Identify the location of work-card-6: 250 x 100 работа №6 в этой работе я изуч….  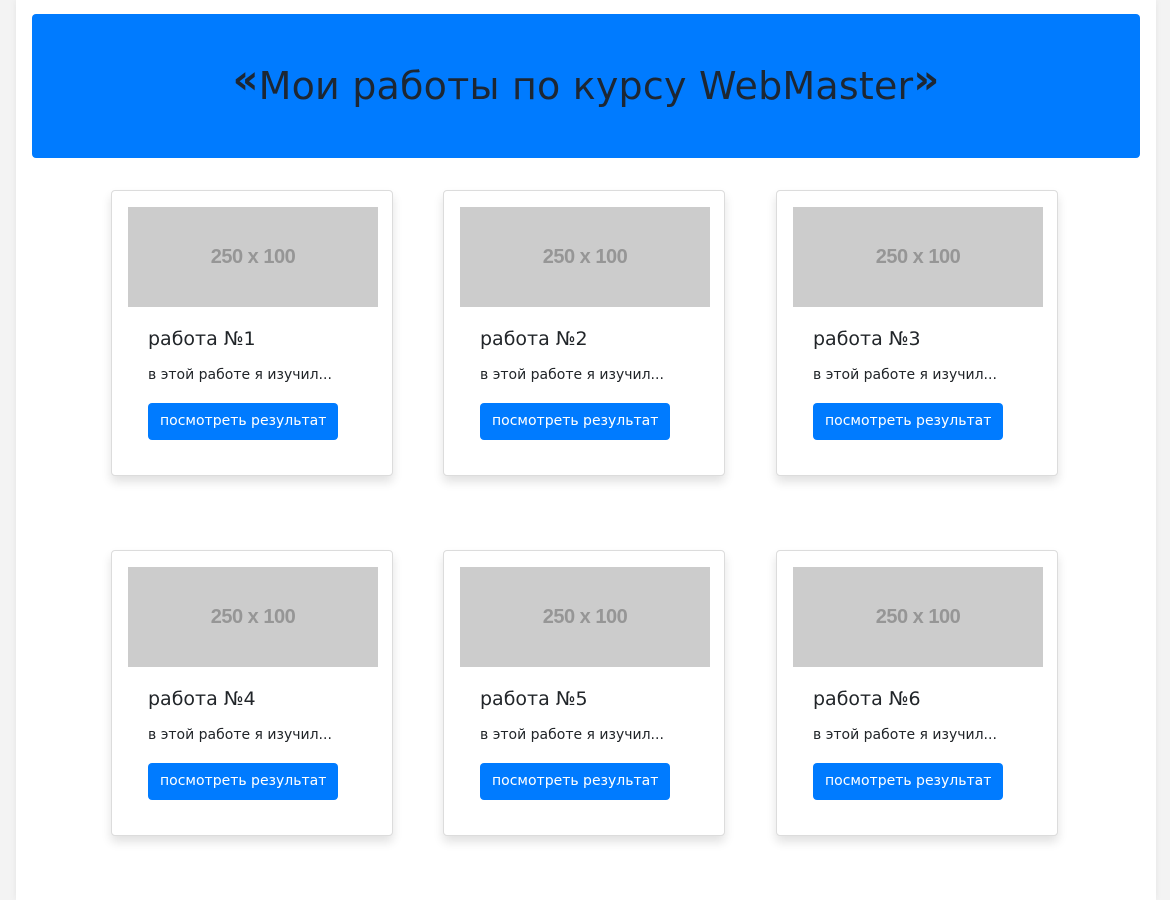
(917, 693).